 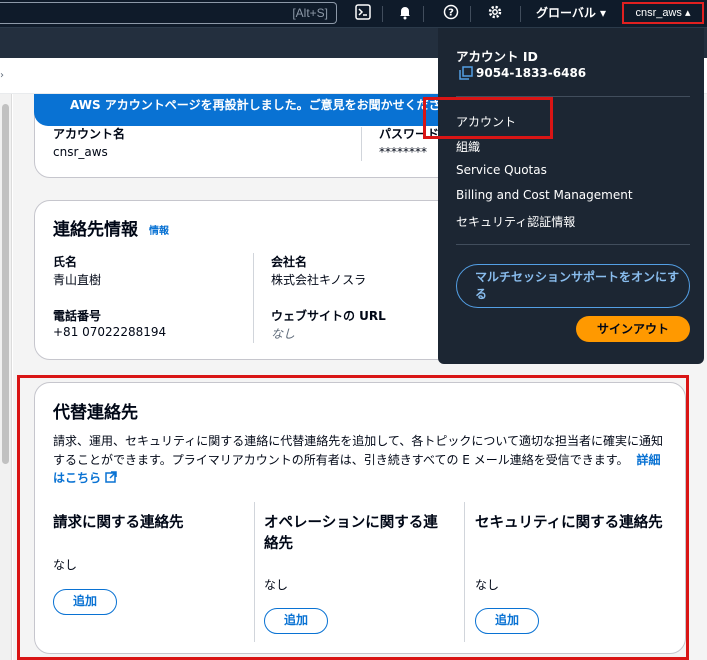 I want to click on account-name-value: cnsr_aws, so click(x=80, y=152).